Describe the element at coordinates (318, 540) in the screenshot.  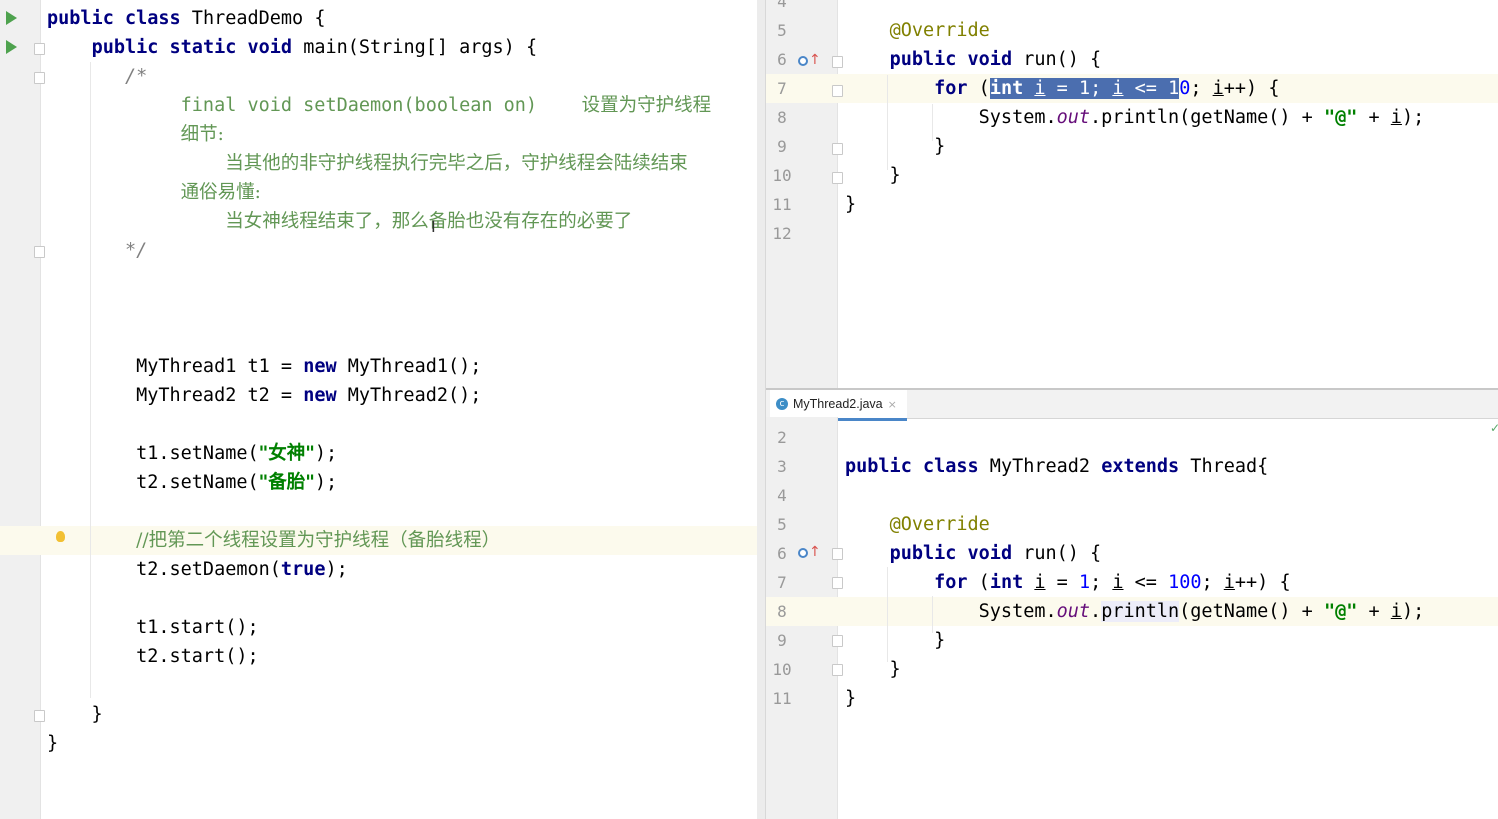
I see `code-token: //把第二个线程设置为守护线程（备胎线程）` at that location.